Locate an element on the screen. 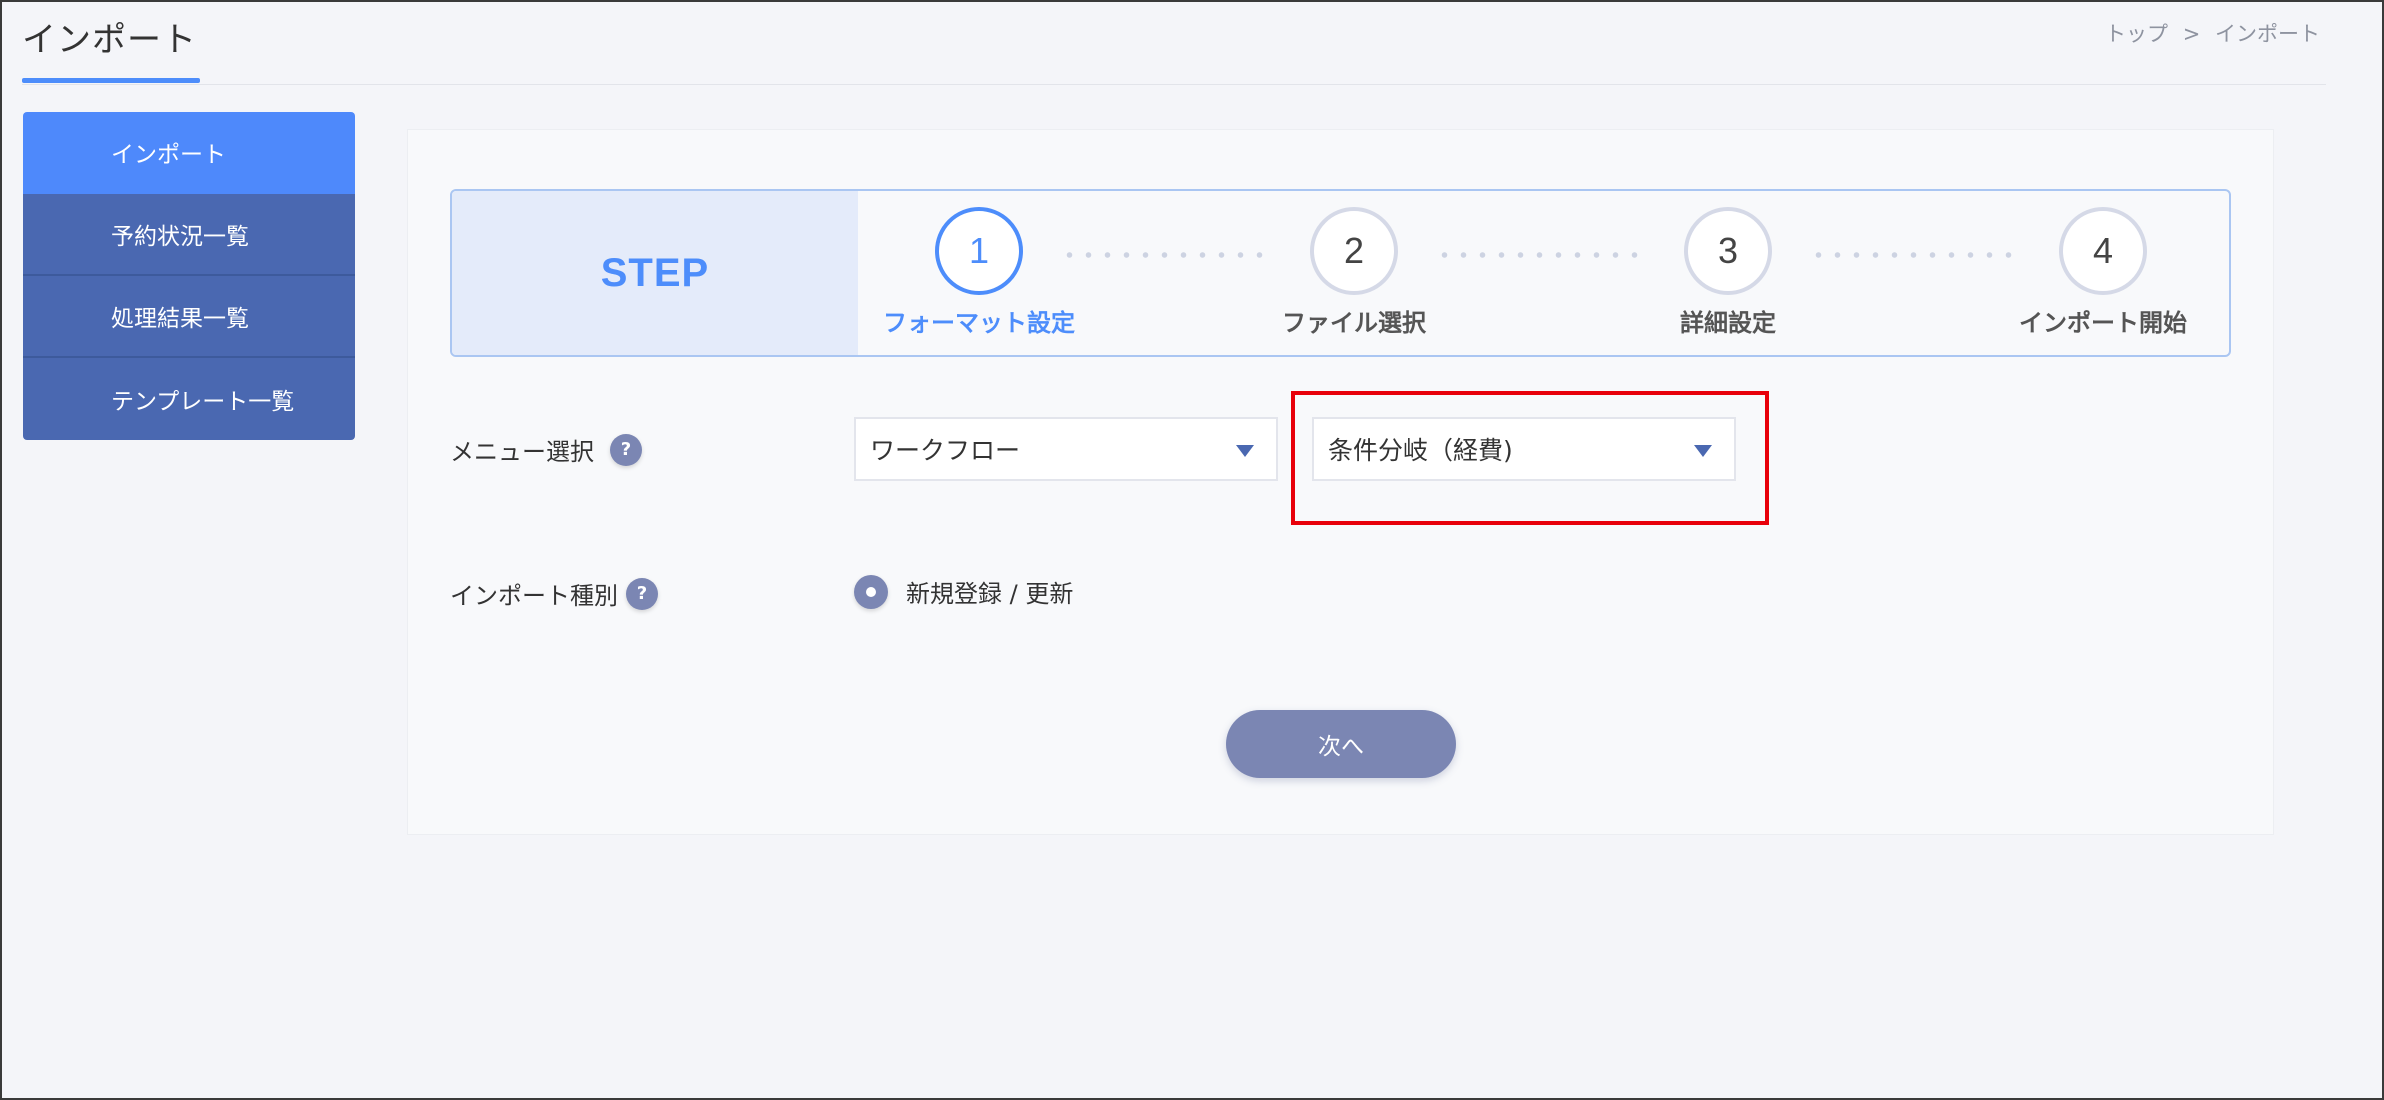 This screenshot has width=2384, height=1100. step-1: 1 フォーマット設定 is located at coordinates (979, 272).